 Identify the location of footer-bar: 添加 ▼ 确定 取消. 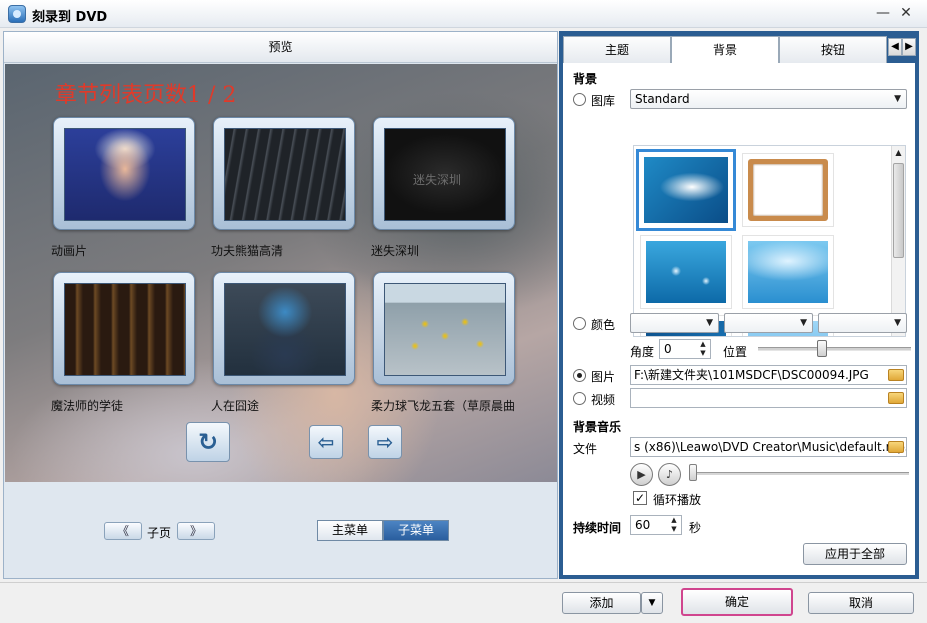
(463, 602).